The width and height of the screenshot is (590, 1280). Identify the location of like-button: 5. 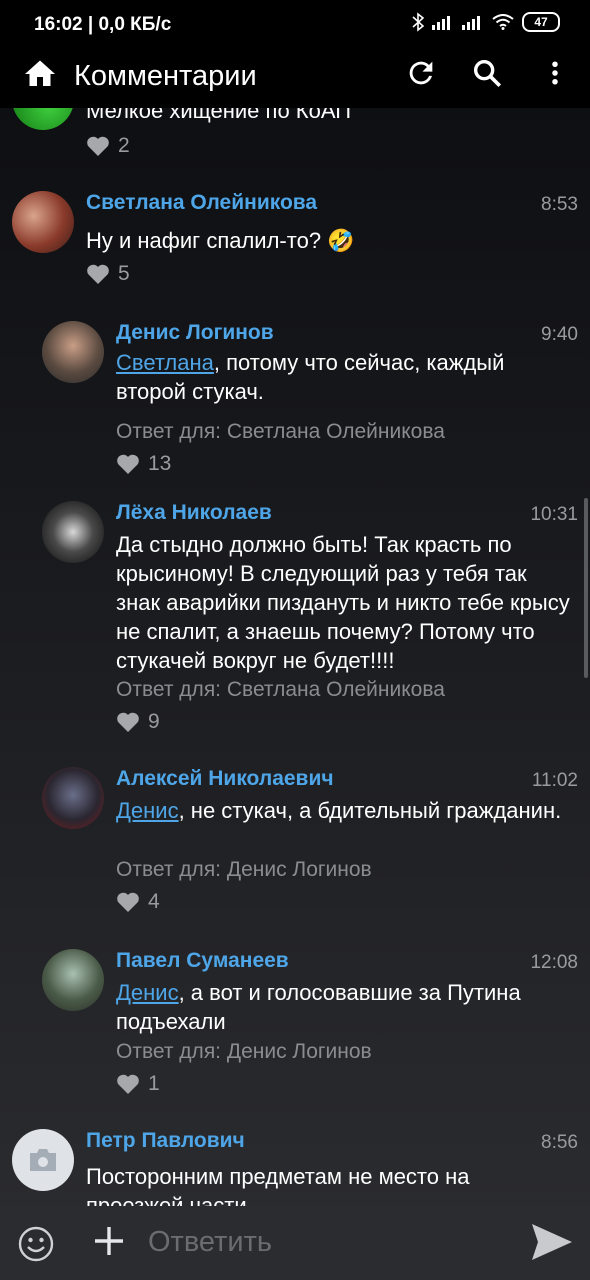
(108, 274).